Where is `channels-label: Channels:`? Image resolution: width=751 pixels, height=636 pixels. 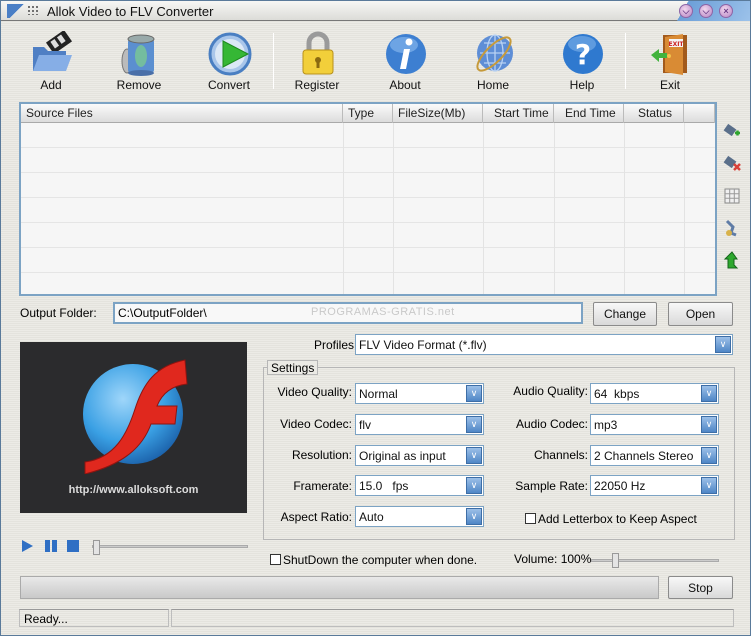
channels-label: Channels: is located at coordinates (560, 455).